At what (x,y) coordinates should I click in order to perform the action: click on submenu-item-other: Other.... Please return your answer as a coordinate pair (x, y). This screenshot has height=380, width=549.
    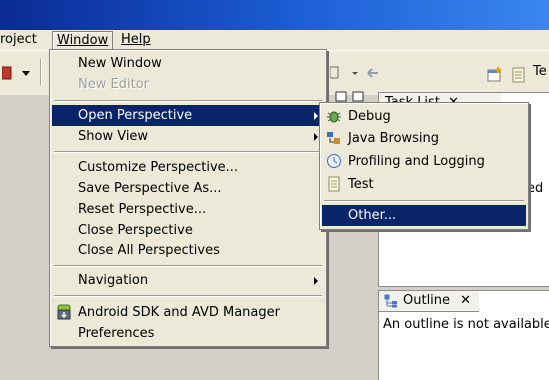
    Looking at the image, I should click on (424, 215).